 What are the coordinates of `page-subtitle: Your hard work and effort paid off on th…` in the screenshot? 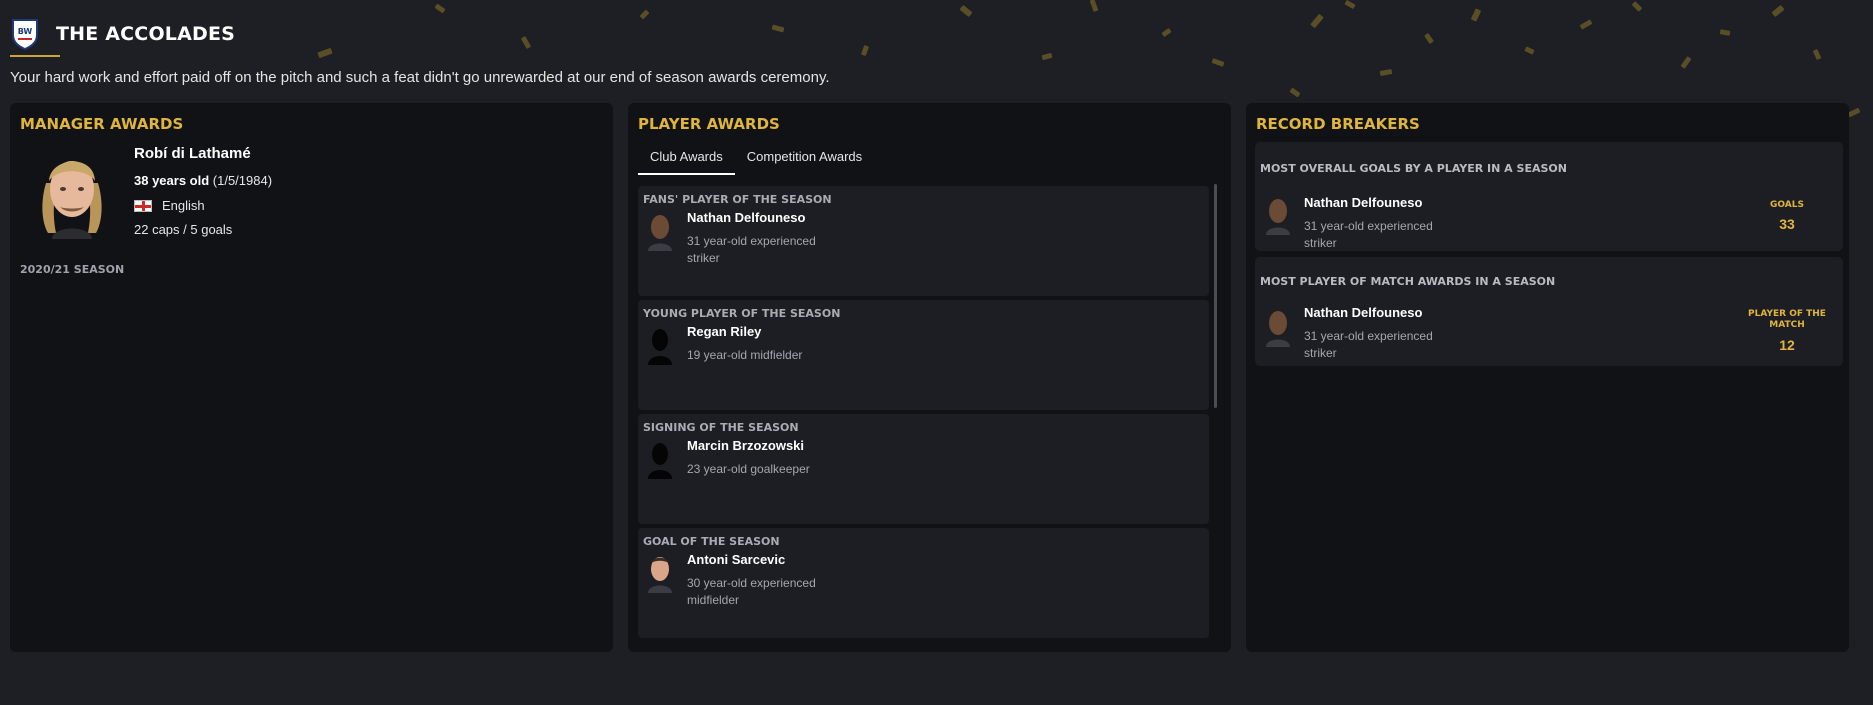 It's located at (420, 77).